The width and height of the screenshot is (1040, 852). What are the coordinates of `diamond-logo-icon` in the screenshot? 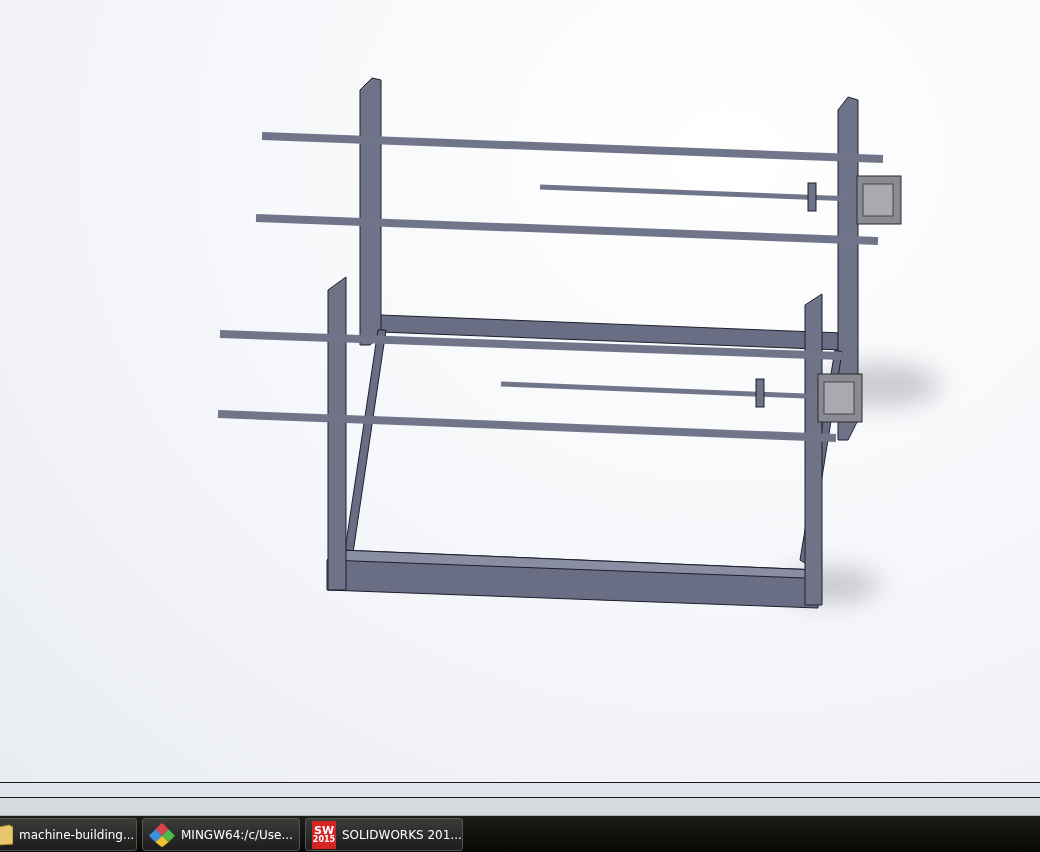 It's located at (162, 834).